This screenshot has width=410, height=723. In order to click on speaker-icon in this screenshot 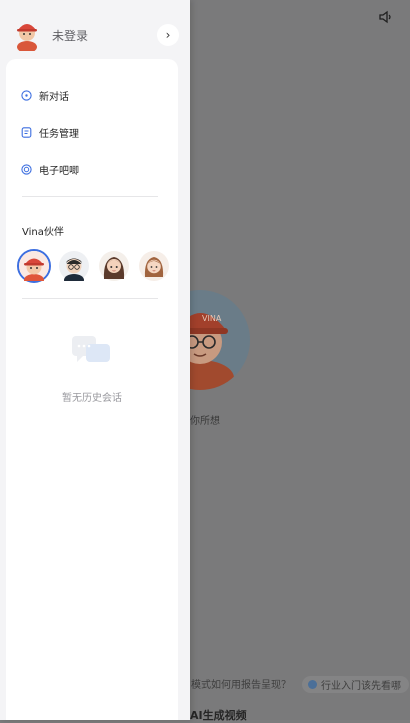, I will do `click(386, 17)`.